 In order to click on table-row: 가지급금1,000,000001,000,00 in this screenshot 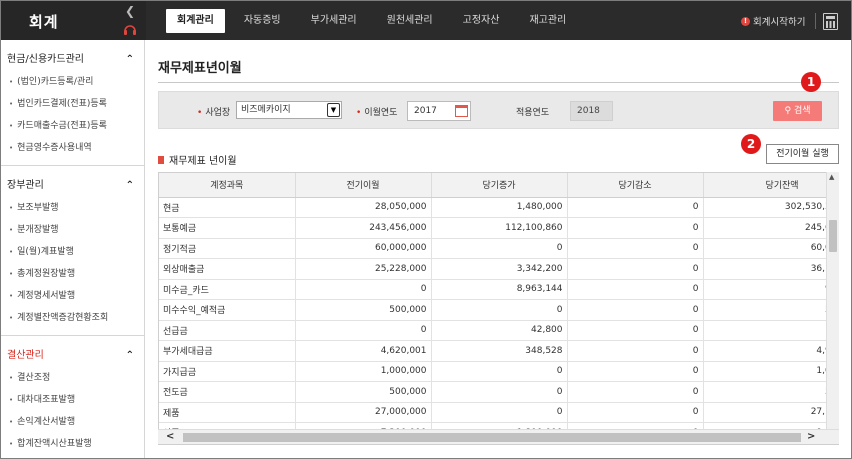, I will do `click(498, 371)`.